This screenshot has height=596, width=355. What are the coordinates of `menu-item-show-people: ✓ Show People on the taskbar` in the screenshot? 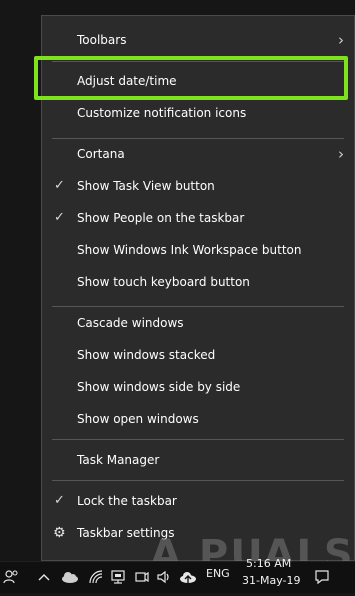 It's located at (198, 218).